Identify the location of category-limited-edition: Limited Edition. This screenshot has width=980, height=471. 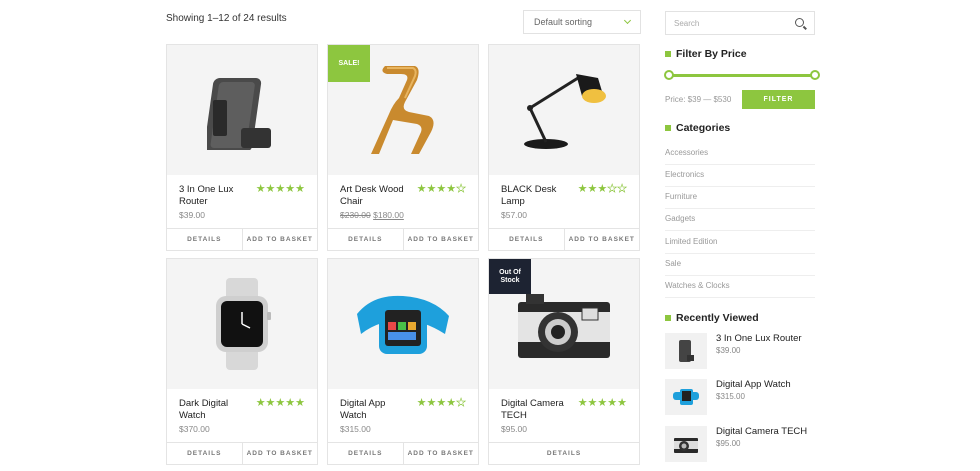
(740, 243).